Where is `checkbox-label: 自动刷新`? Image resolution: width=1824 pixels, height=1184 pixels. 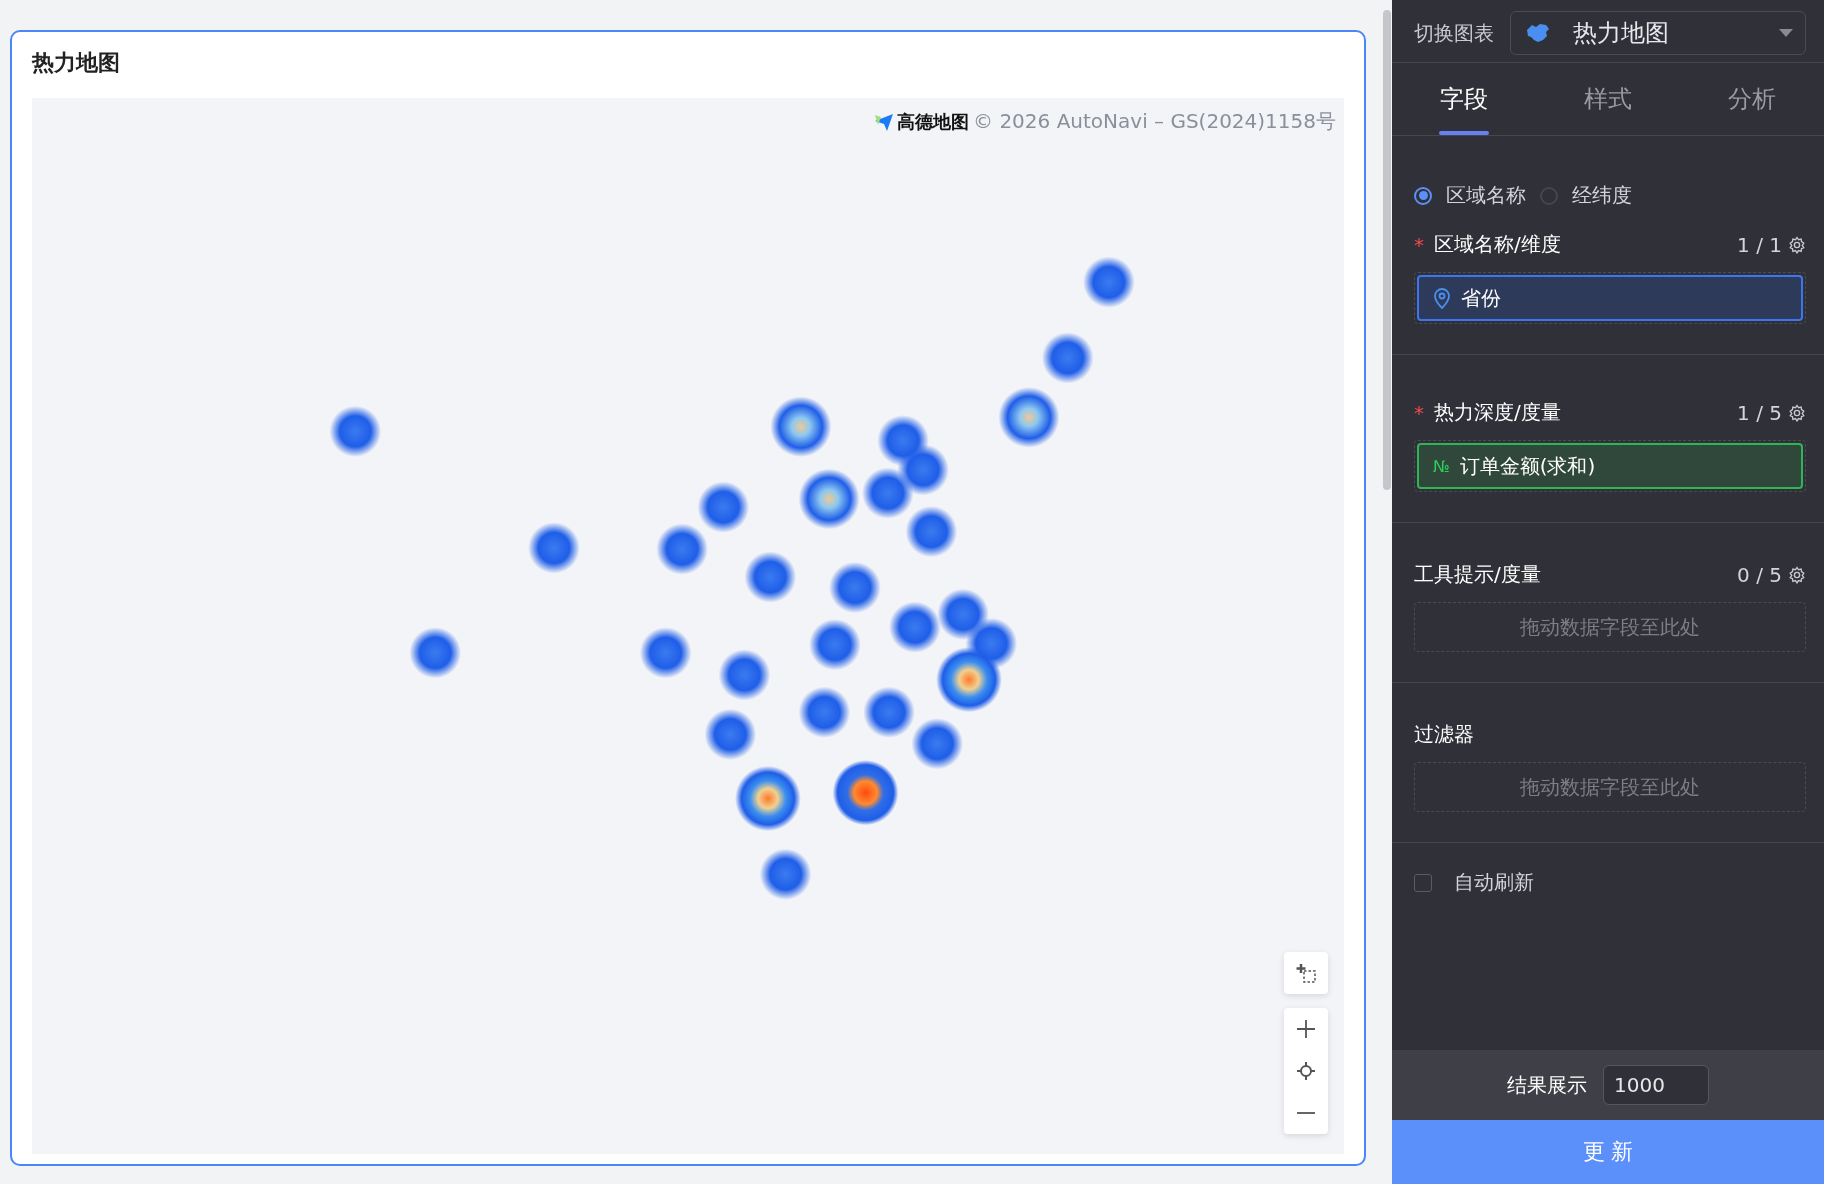
checkbox-label: 自动刷新 is located at coordinates (1494, 882).